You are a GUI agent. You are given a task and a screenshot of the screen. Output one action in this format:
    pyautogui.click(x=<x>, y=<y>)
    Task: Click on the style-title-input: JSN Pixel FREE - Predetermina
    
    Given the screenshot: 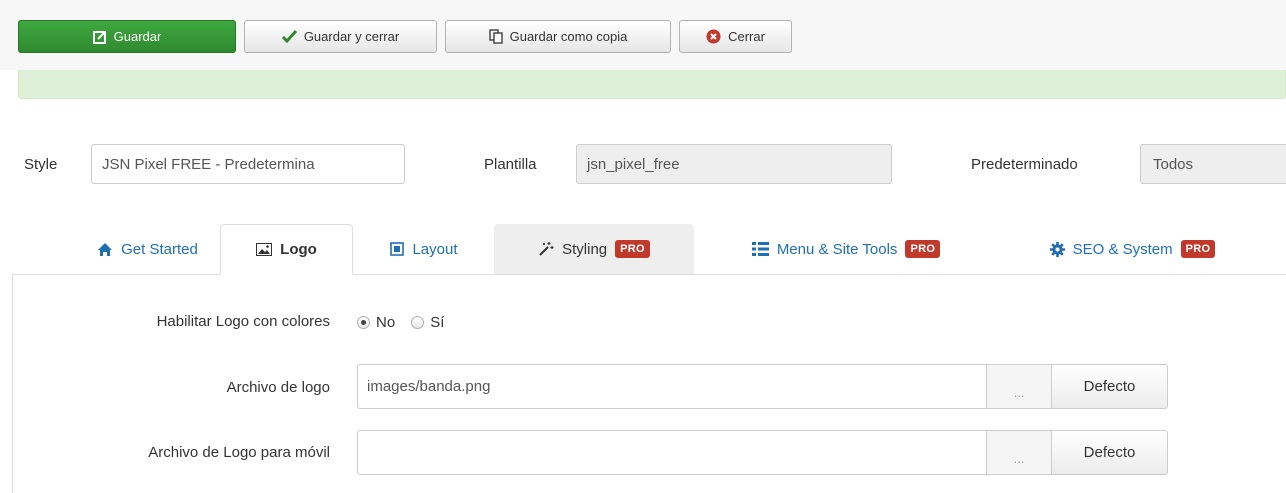 What is the action you would take?
    pyautogui.click(x=248, y=164)
    